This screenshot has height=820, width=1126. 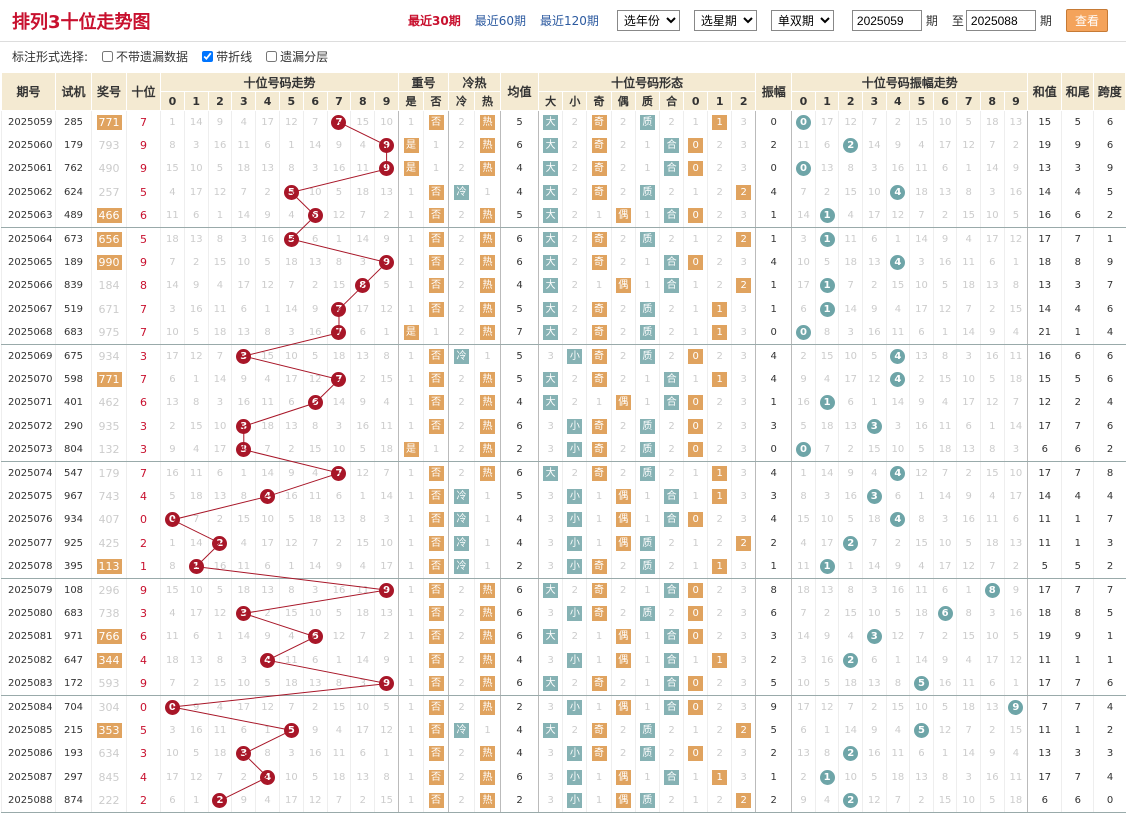 I want to click on amp-trend-cell-1: 15, so click(x=826, y=356).